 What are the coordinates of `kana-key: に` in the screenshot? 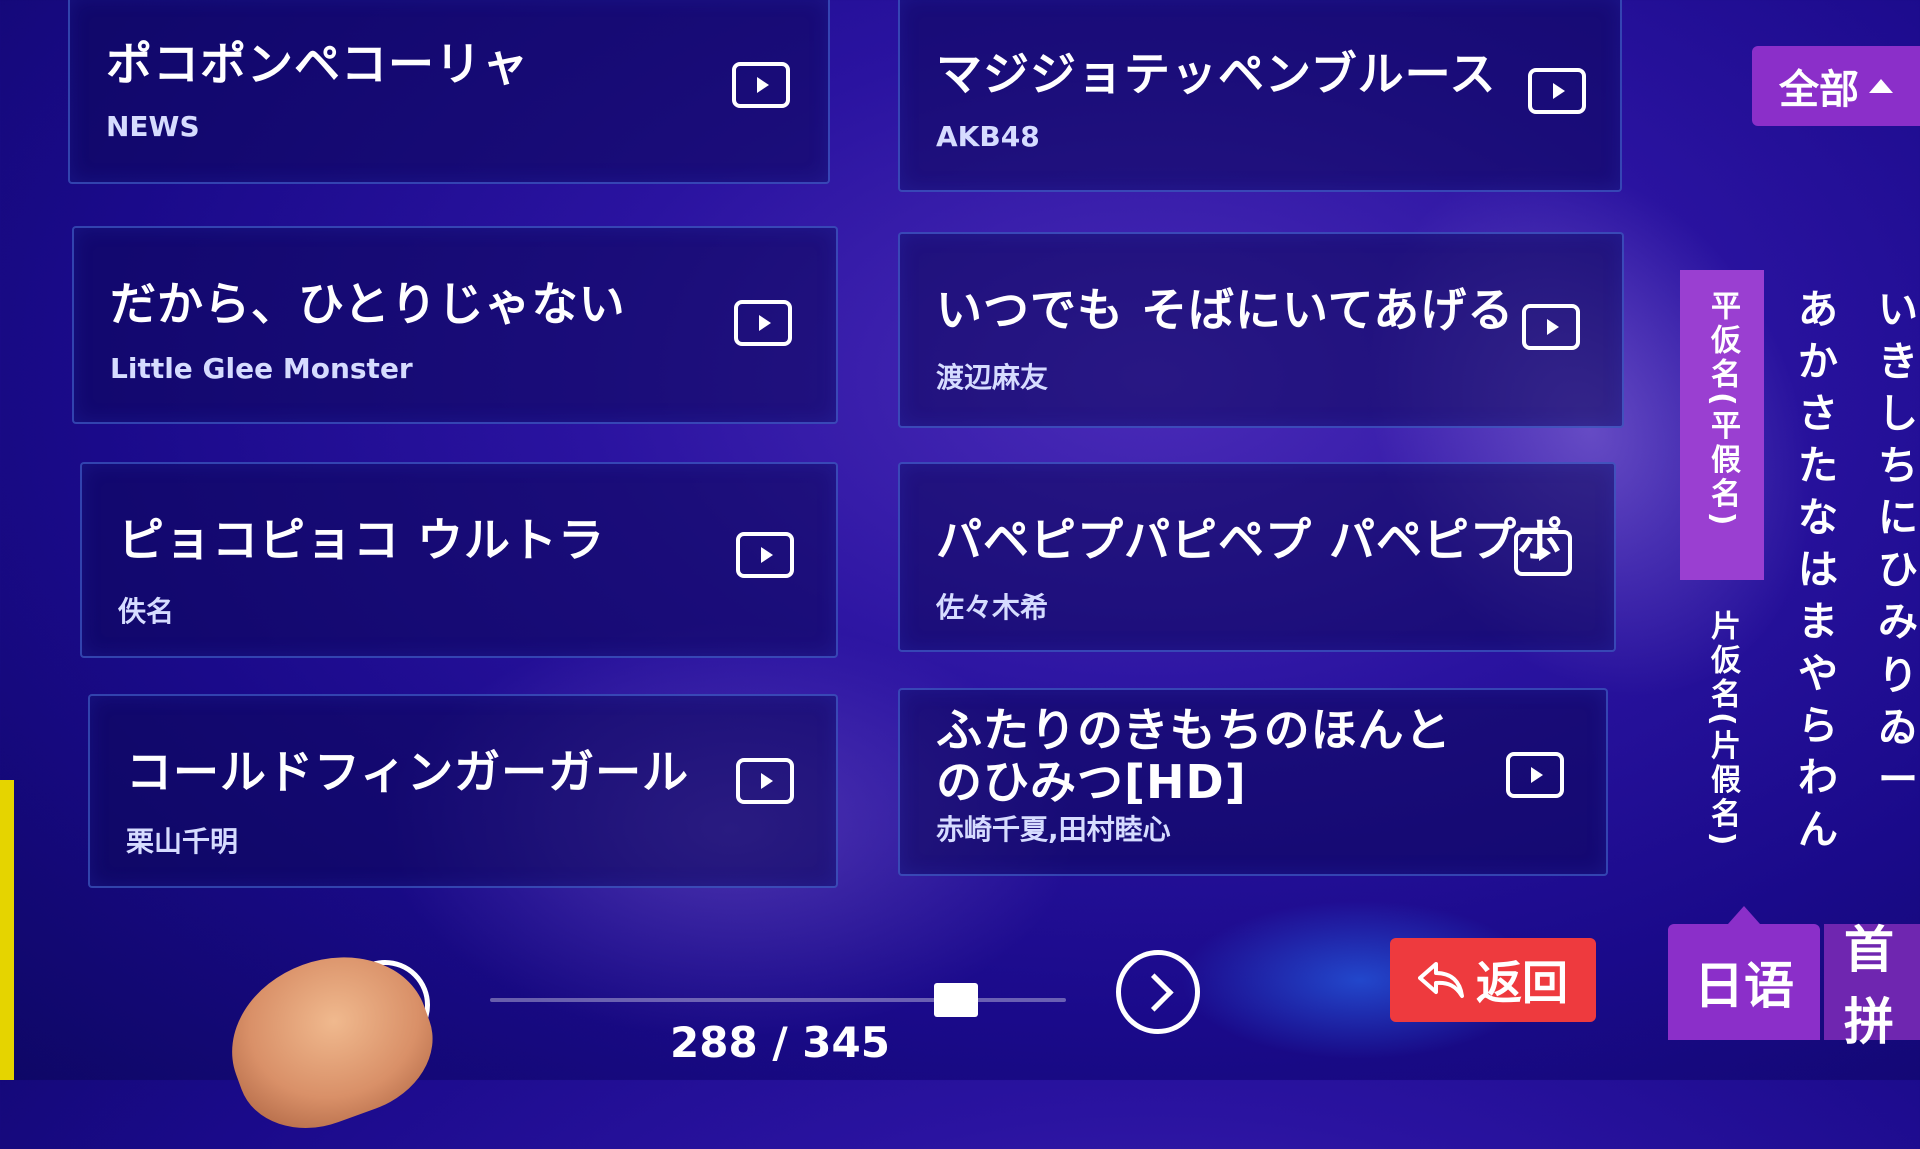 It's located at (1898, 518).